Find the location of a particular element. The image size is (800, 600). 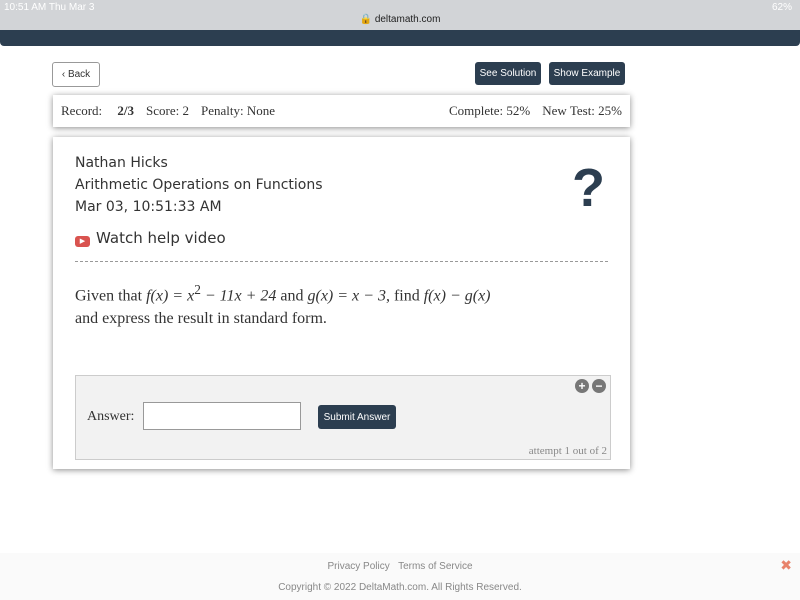

back-label: Back is located at coordinates (79, 74).